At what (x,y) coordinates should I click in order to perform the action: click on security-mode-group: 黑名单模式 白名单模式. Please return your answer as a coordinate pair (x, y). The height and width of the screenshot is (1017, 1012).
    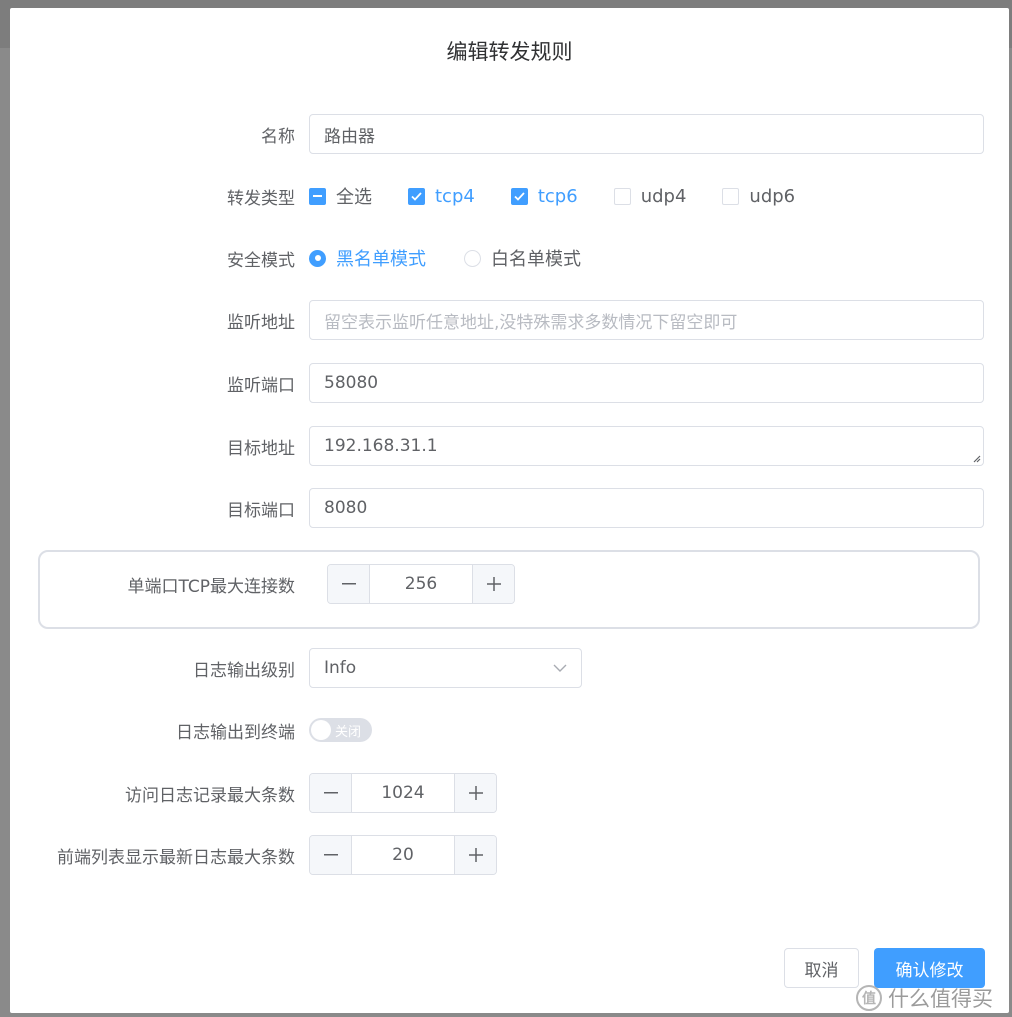
    Looking at the image, I should click on (464, 258).